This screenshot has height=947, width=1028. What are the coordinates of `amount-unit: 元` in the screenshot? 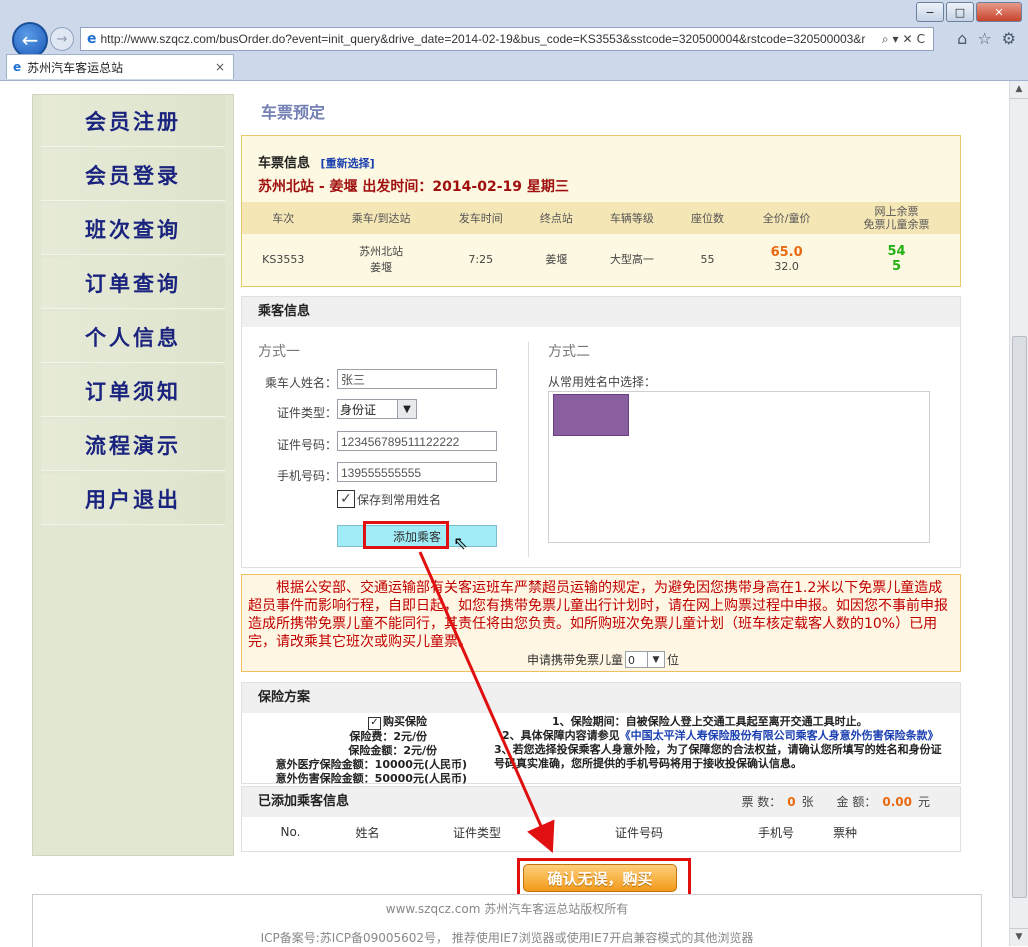 It's located at (923, 802).